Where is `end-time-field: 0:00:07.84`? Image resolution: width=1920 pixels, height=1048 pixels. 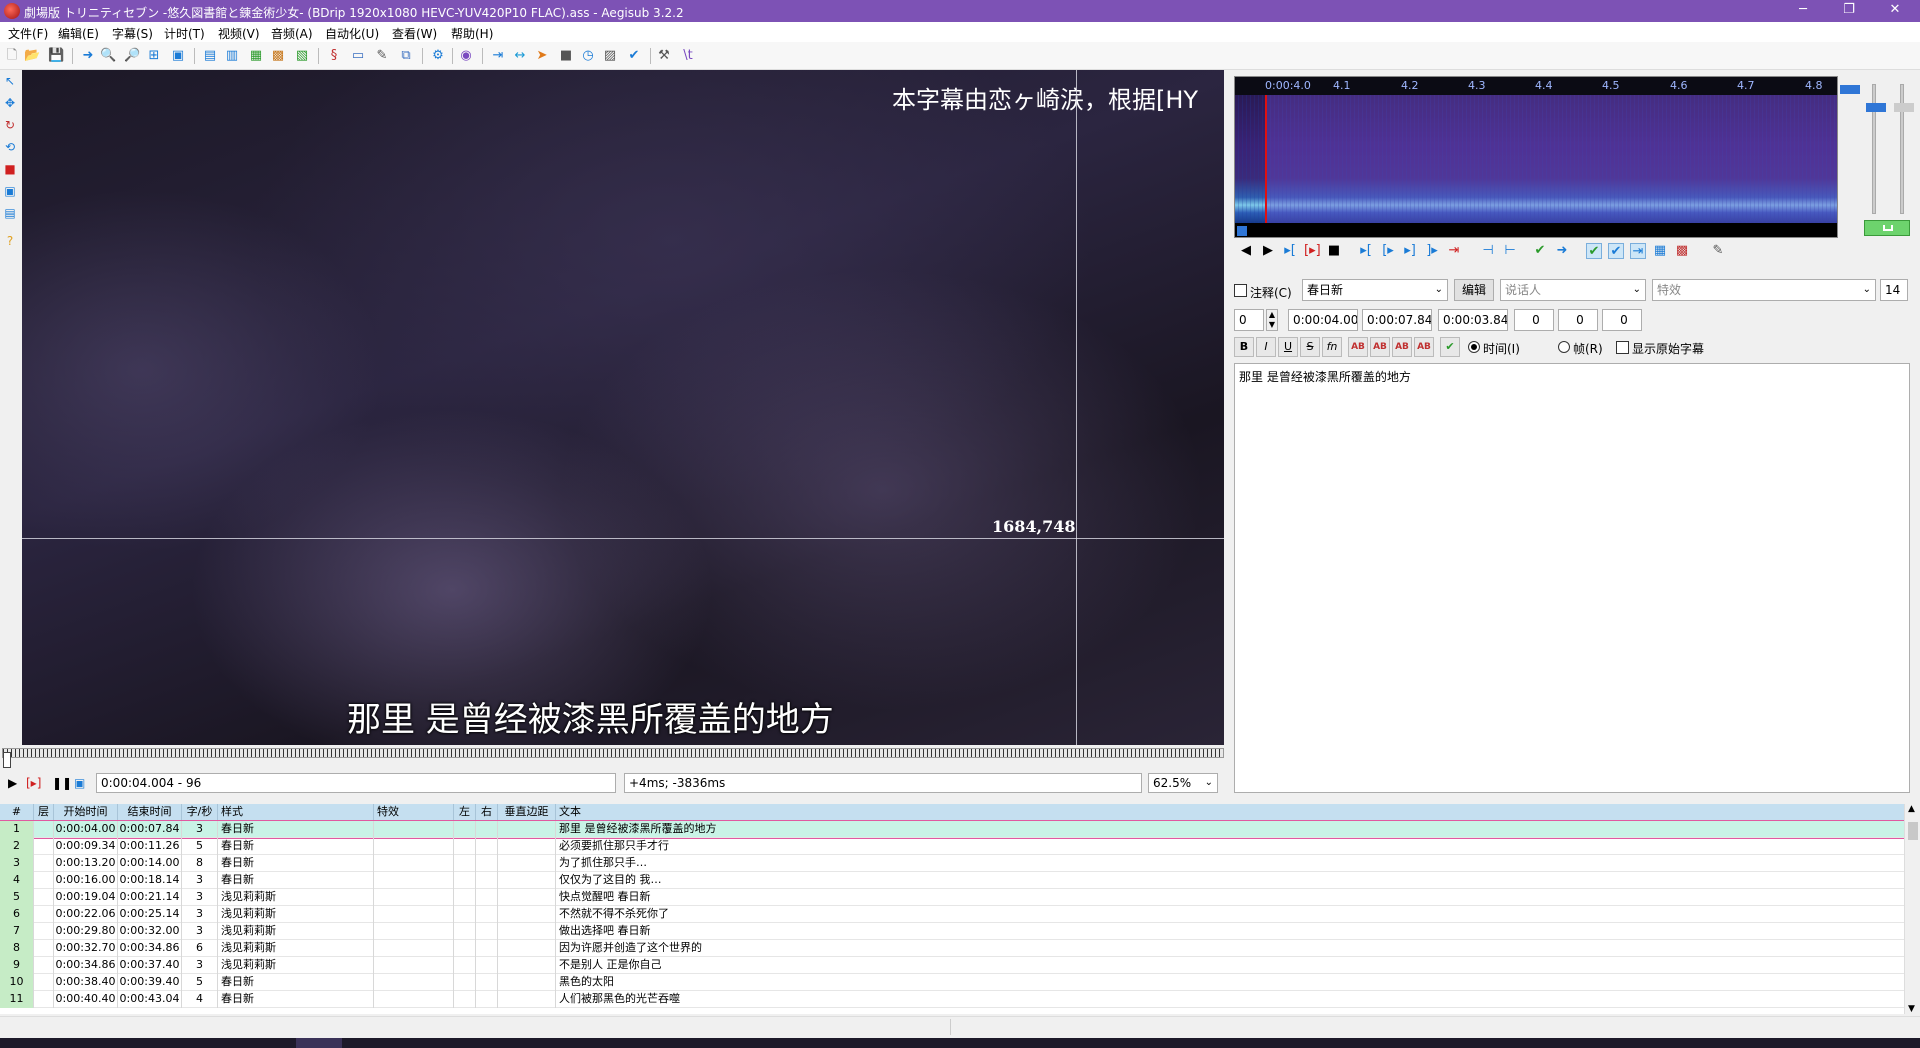
end-time-field: 0:00:07.84 is located at coordinates (1397, 320).